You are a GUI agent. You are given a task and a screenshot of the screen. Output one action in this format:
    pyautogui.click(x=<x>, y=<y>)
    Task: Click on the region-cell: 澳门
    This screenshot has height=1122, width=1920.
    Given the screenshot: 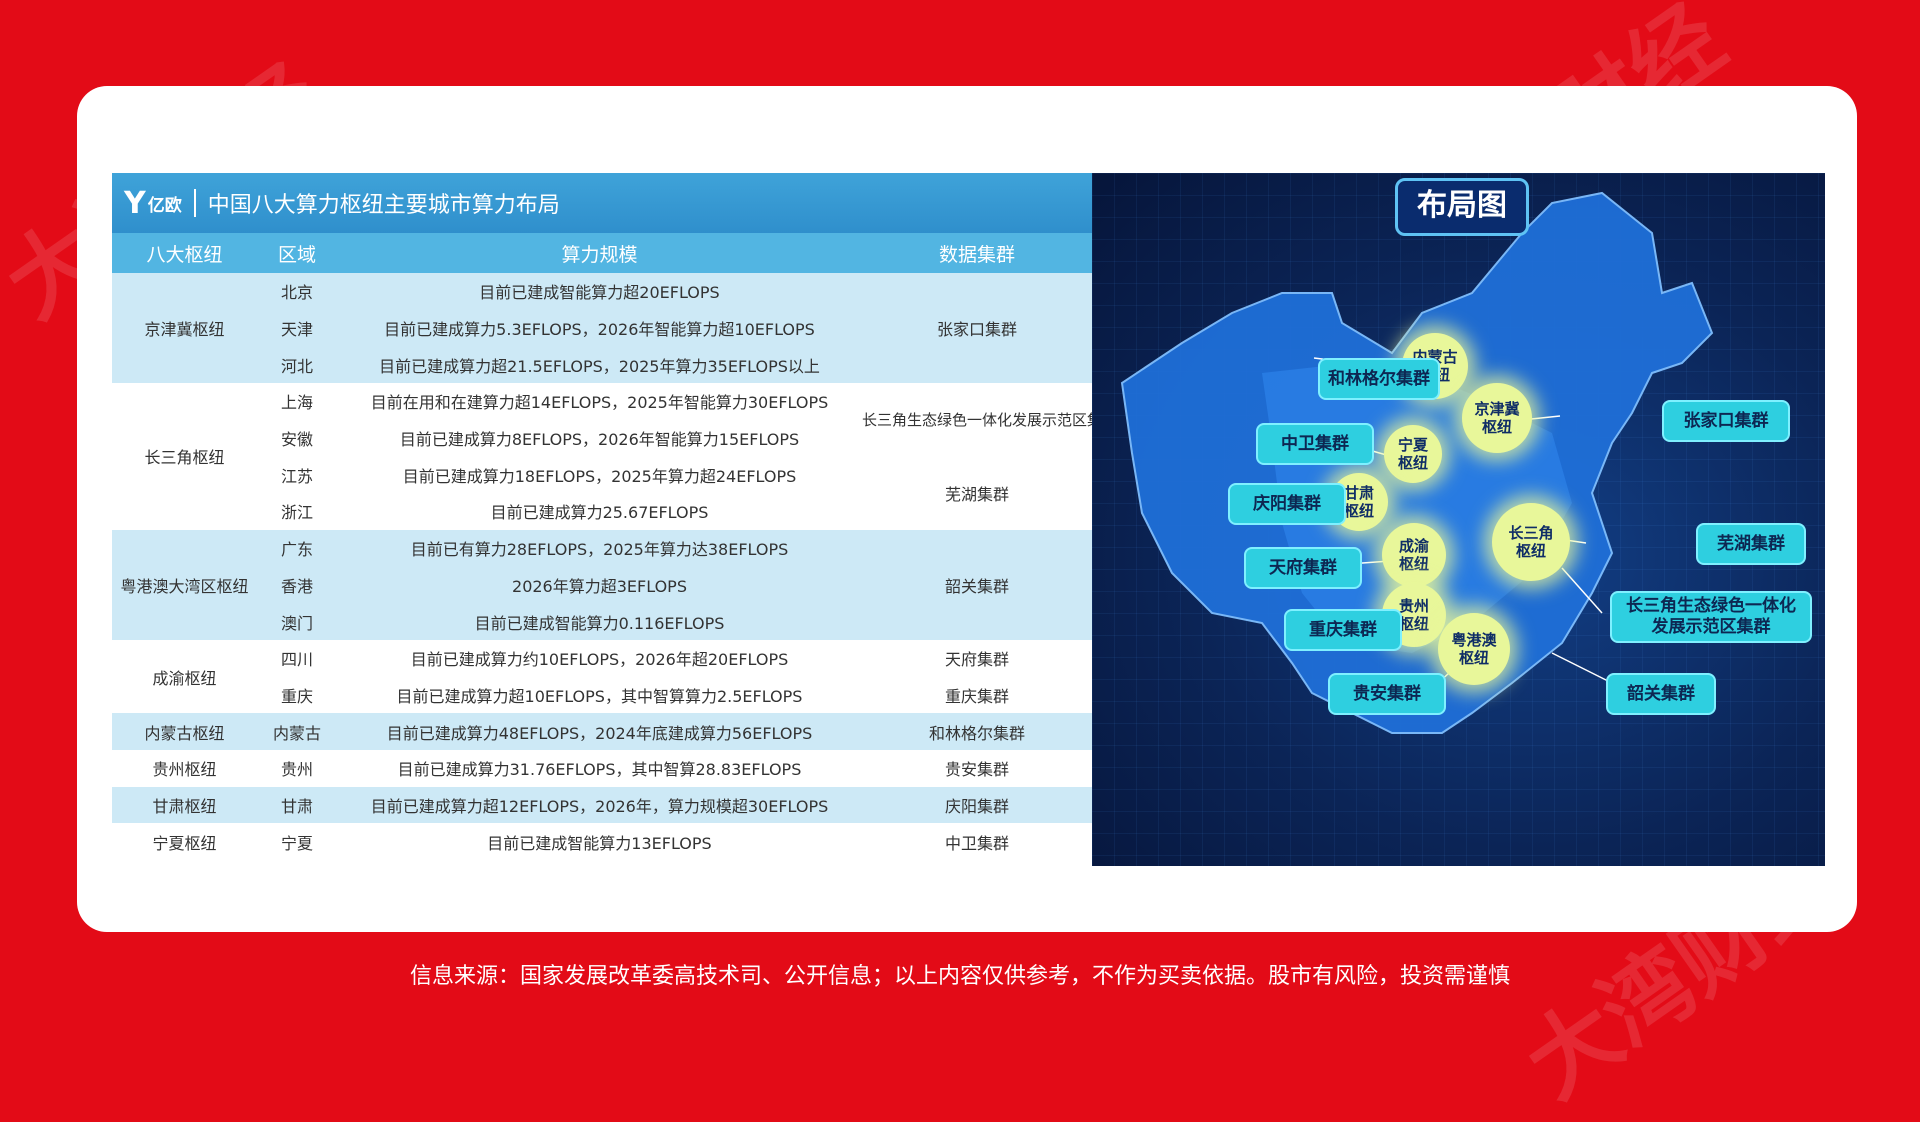 What is the action you would take?
    pyautogui.click(x=297, y=621)
    